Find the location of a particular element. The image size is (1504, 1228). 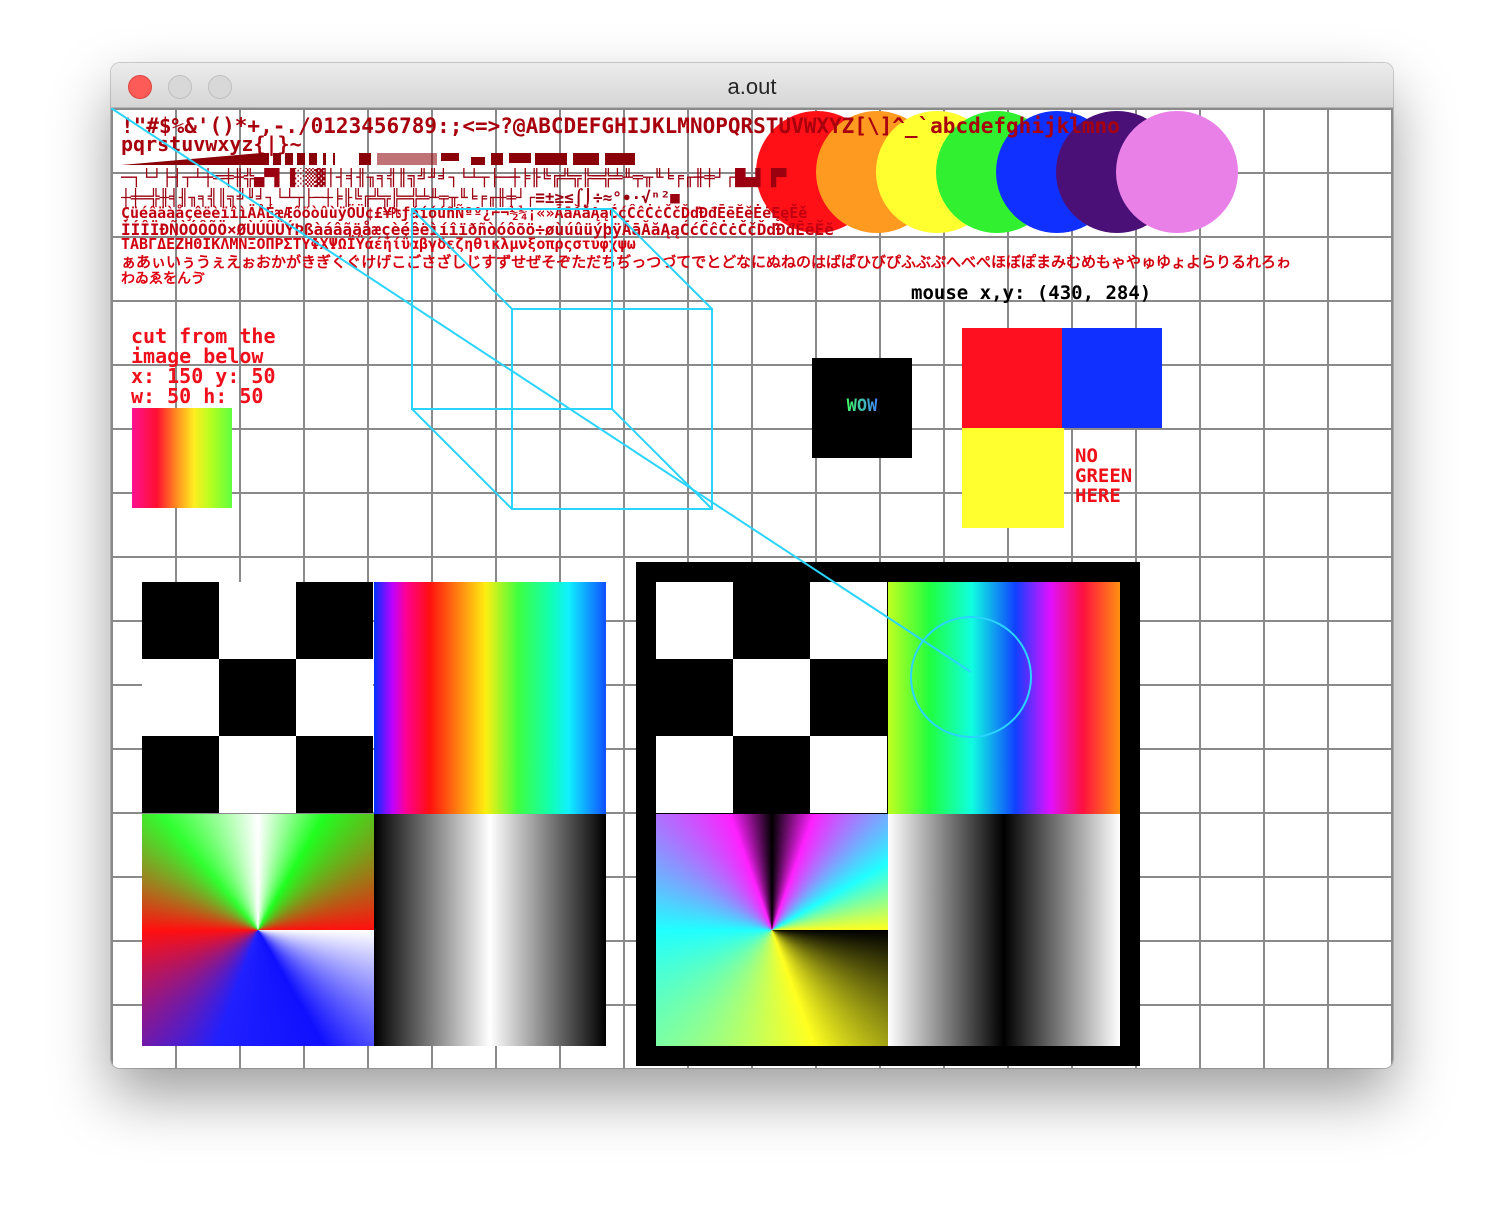

test-image-right-frame is located at coordinates (888, 814).